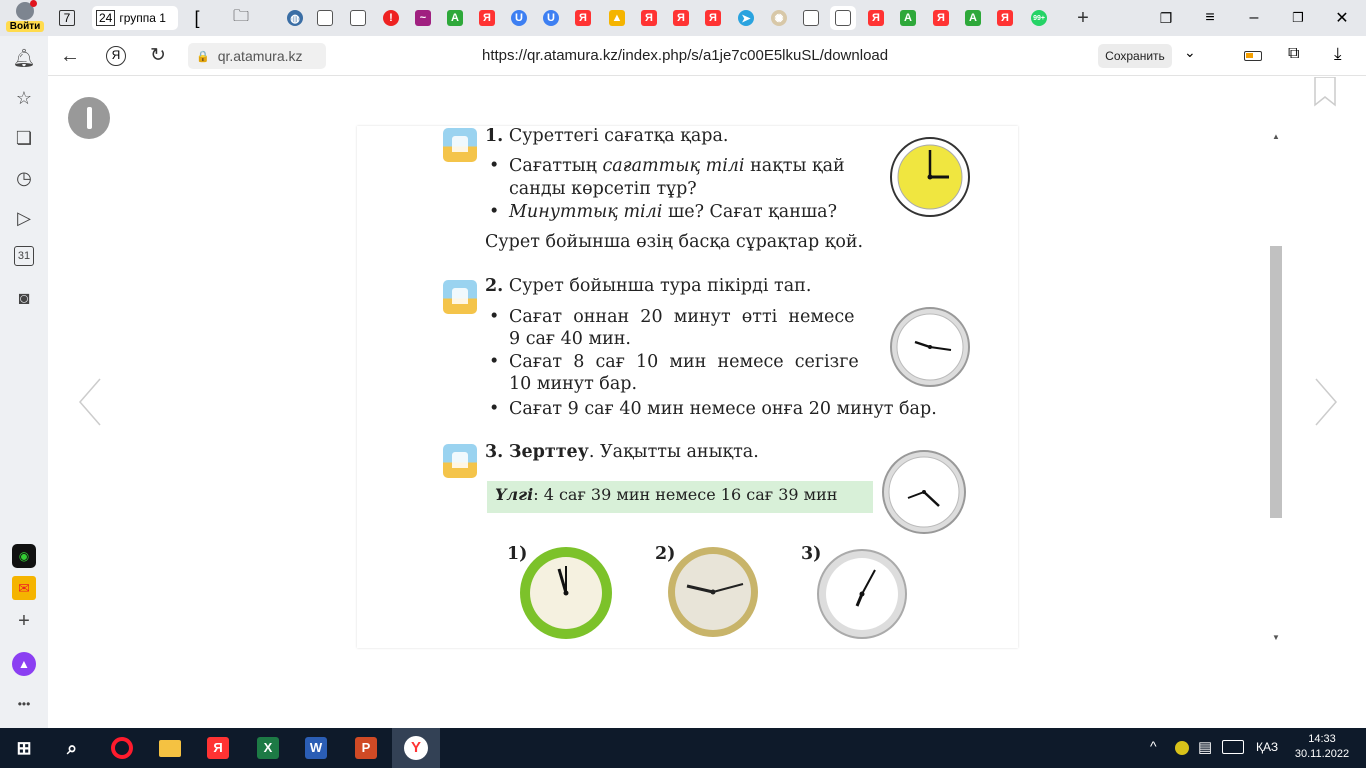 Image resolution: width=1366 pixels, height=768 pixels. I want to click on screenshot-icon: ◙, so click(24, 298).